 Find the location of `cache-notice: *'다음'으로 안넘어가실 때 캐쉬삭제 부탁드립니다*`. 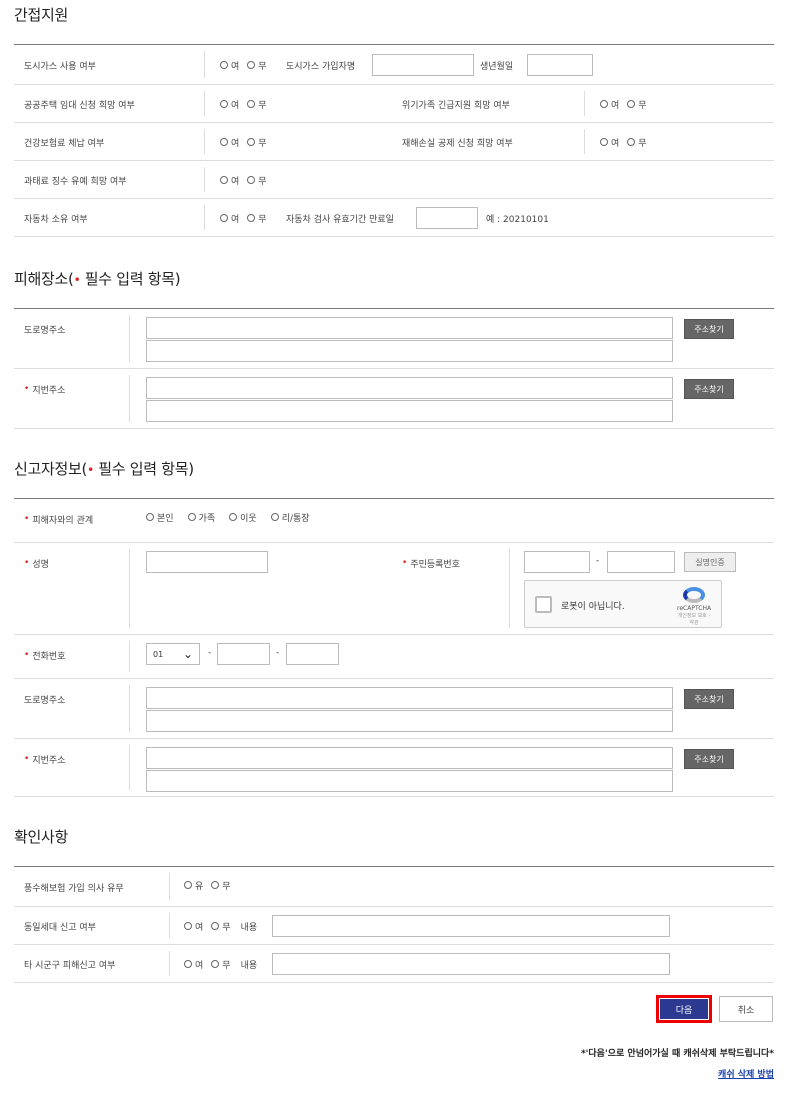

cache-notice: *'다음'으로 안넘어가실 때 캐쉬삭제 부탁드립니다* is located at coordinates (677, 1054).